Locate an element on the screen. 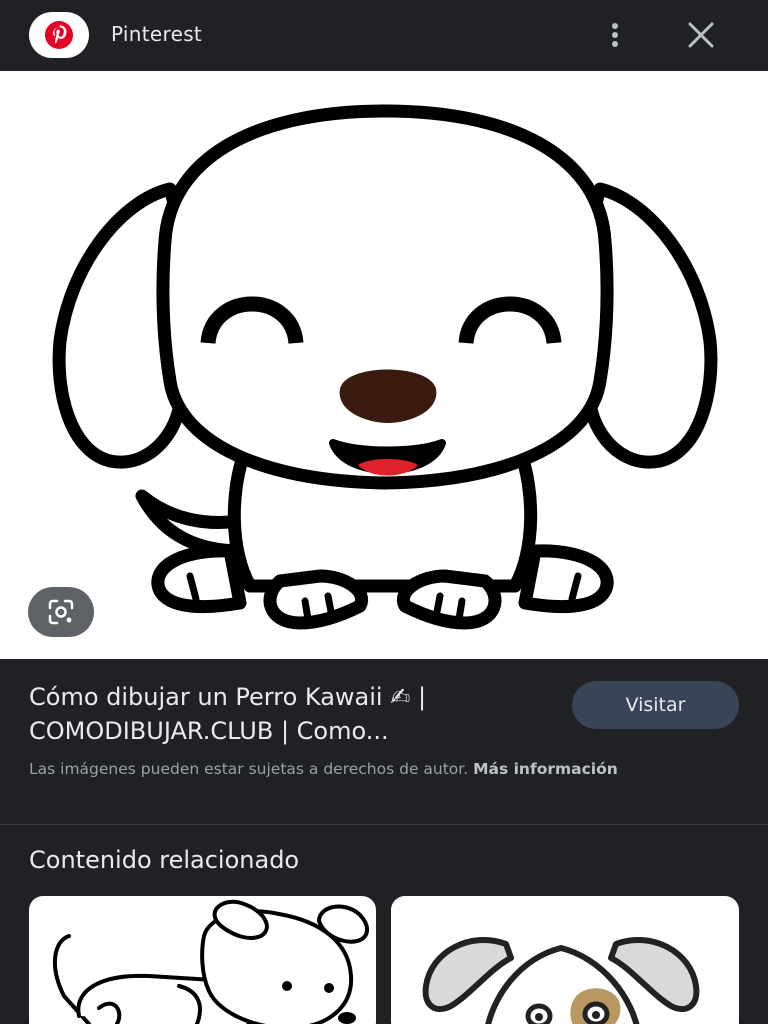 This screenshot has height=1024, width=768. top-bar: Pinterest is located at coordinates (384, 35).